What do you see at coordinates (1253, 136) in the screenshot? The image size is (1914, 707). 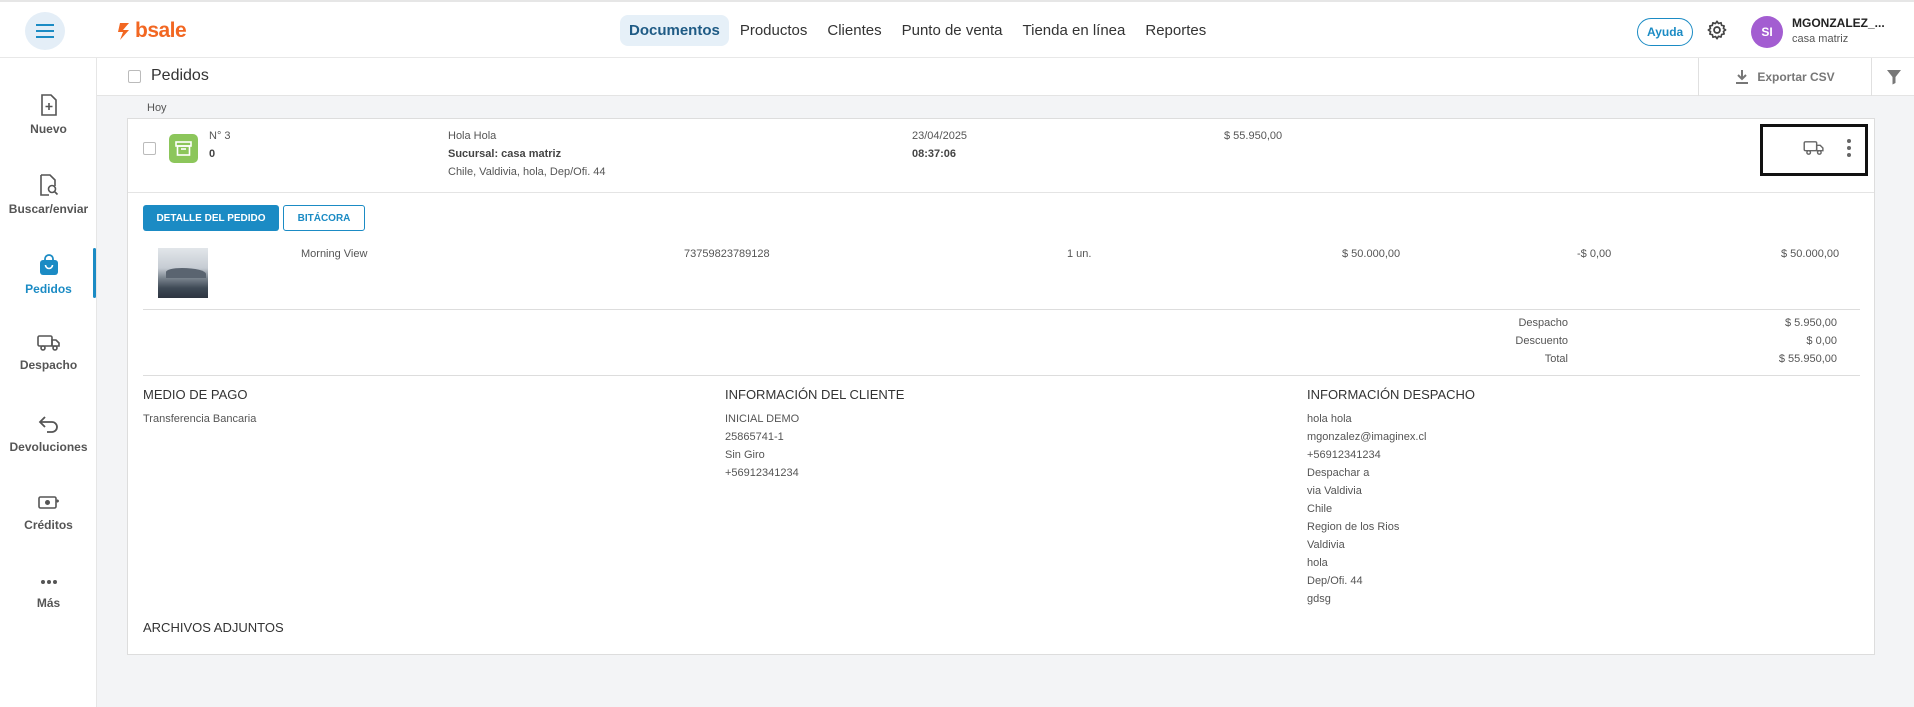 I see `order-amount: $ 55.950,00` at bounding box center [1253, 136].